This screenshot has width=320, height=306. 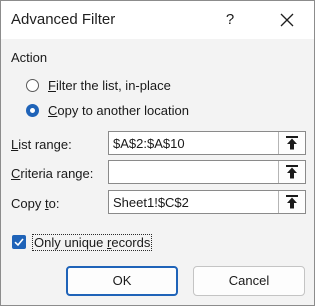 What do you see at coordinates (207, 202) in the screenshot?
I see `copy-to-input: Sheet1!$C$2` at bounding box center [207, 202].